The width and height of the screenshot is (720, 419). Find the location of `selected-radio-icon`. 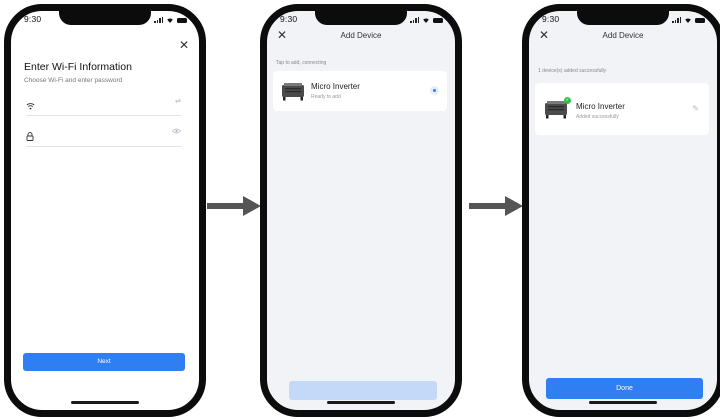

selected-radio-icon is located at coordinates (434, 90).